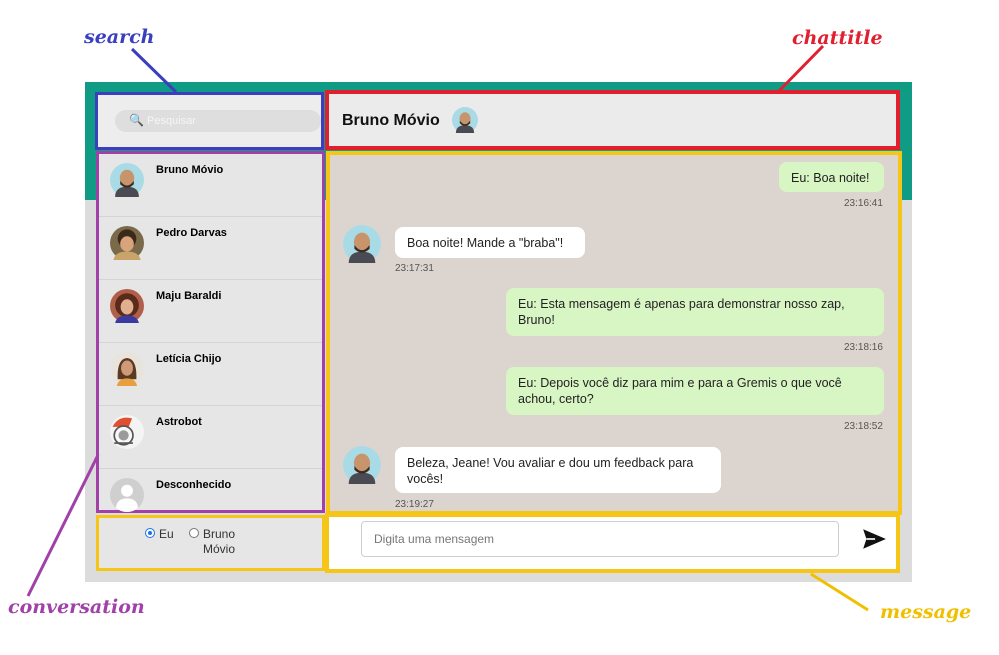 Image resolution: width=999 pixels, height=655 pixels. What do you see at coordinates (219, 541) in the screenshot?
I see `sender-label-contact: Bruno Móvio` at bounding box center [219, 541].